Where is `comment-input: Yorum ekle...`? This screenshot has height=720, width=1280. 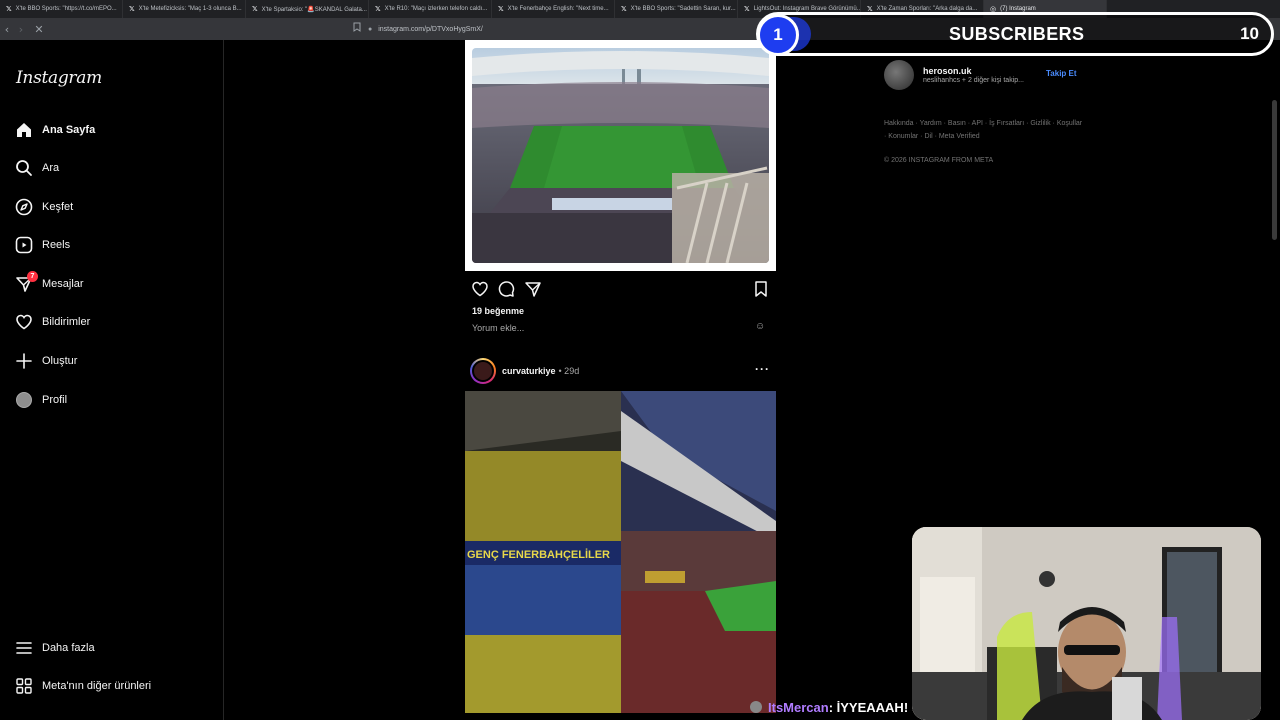
comment-input: Yorum ekle... is located at coordinates (498, 328).